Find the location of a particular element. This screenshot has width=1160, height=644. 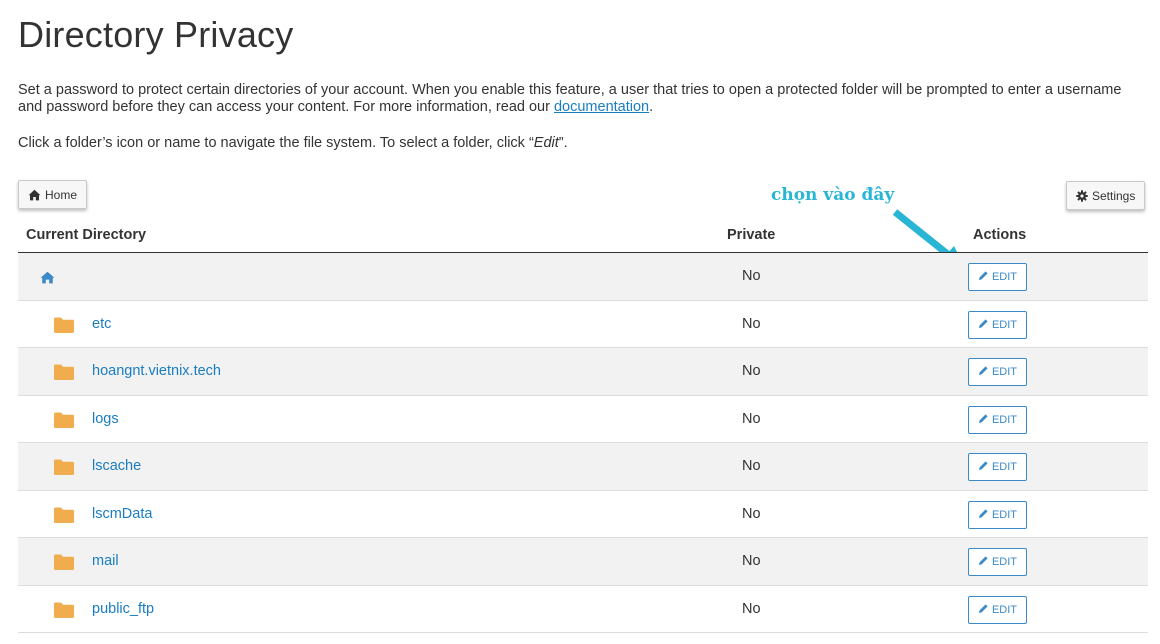

directory-name: logs is located at coordinates (105, 419).